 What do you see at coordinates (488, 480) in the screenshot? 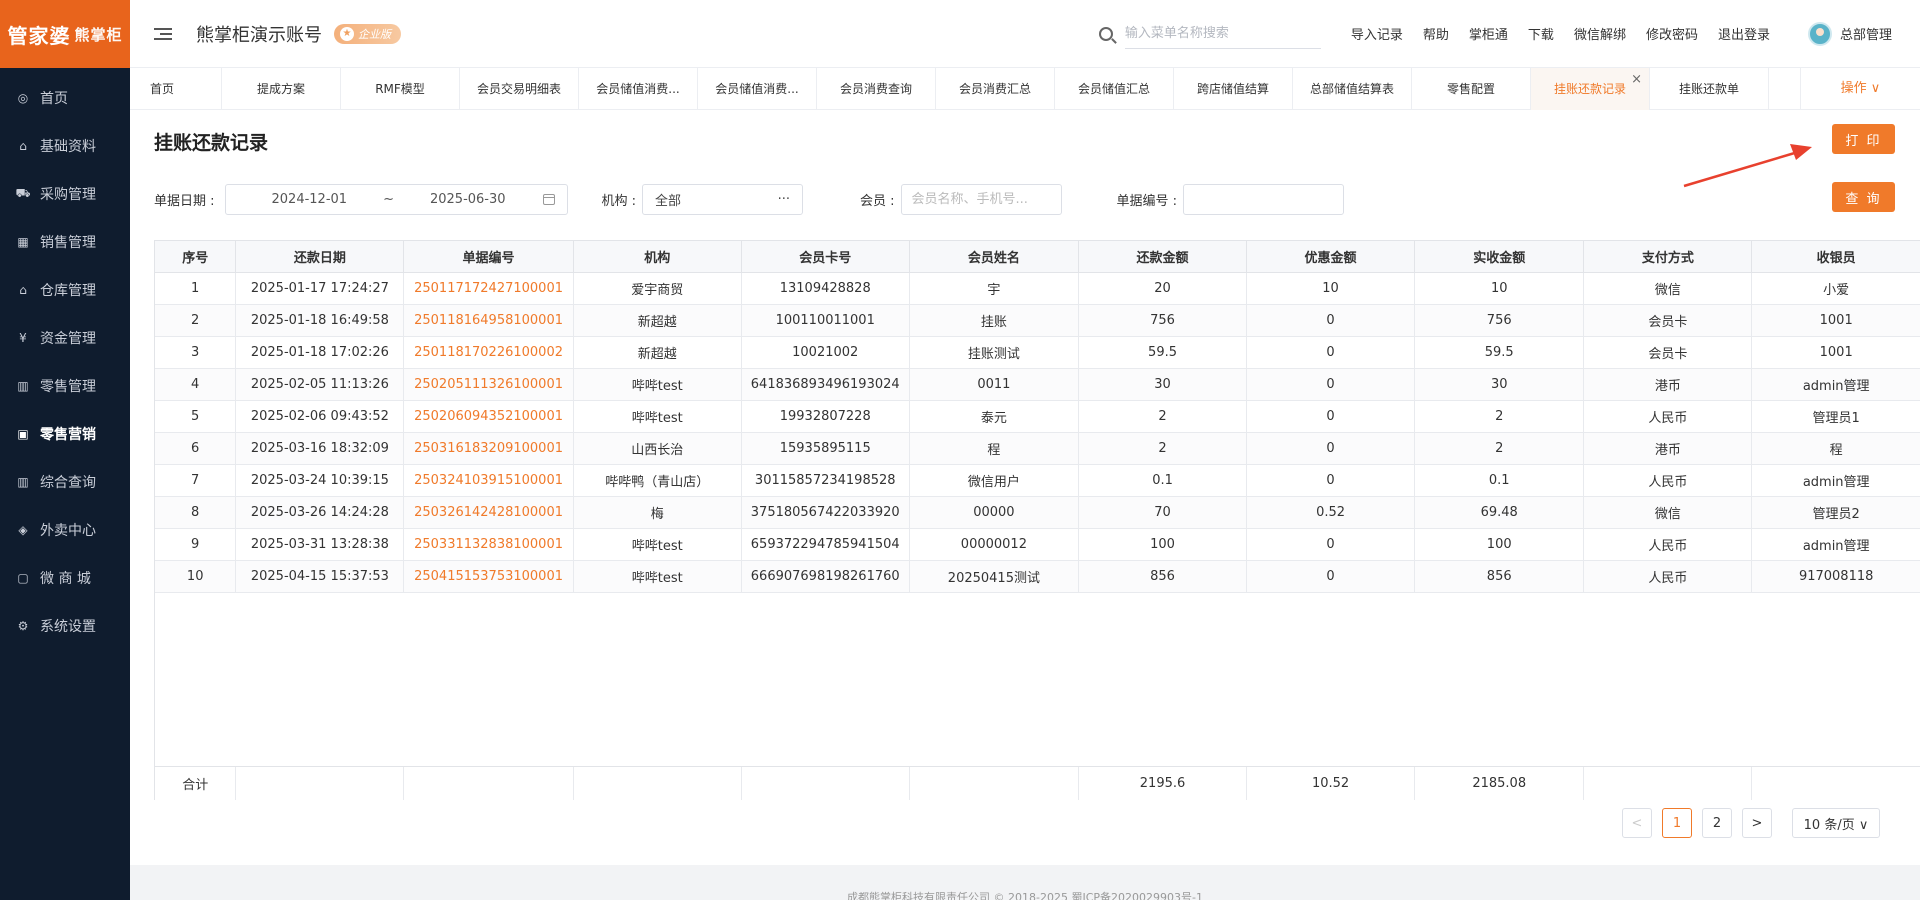
I see `bill-no-link: 250324103915100001` at bounding box center [488, 480].